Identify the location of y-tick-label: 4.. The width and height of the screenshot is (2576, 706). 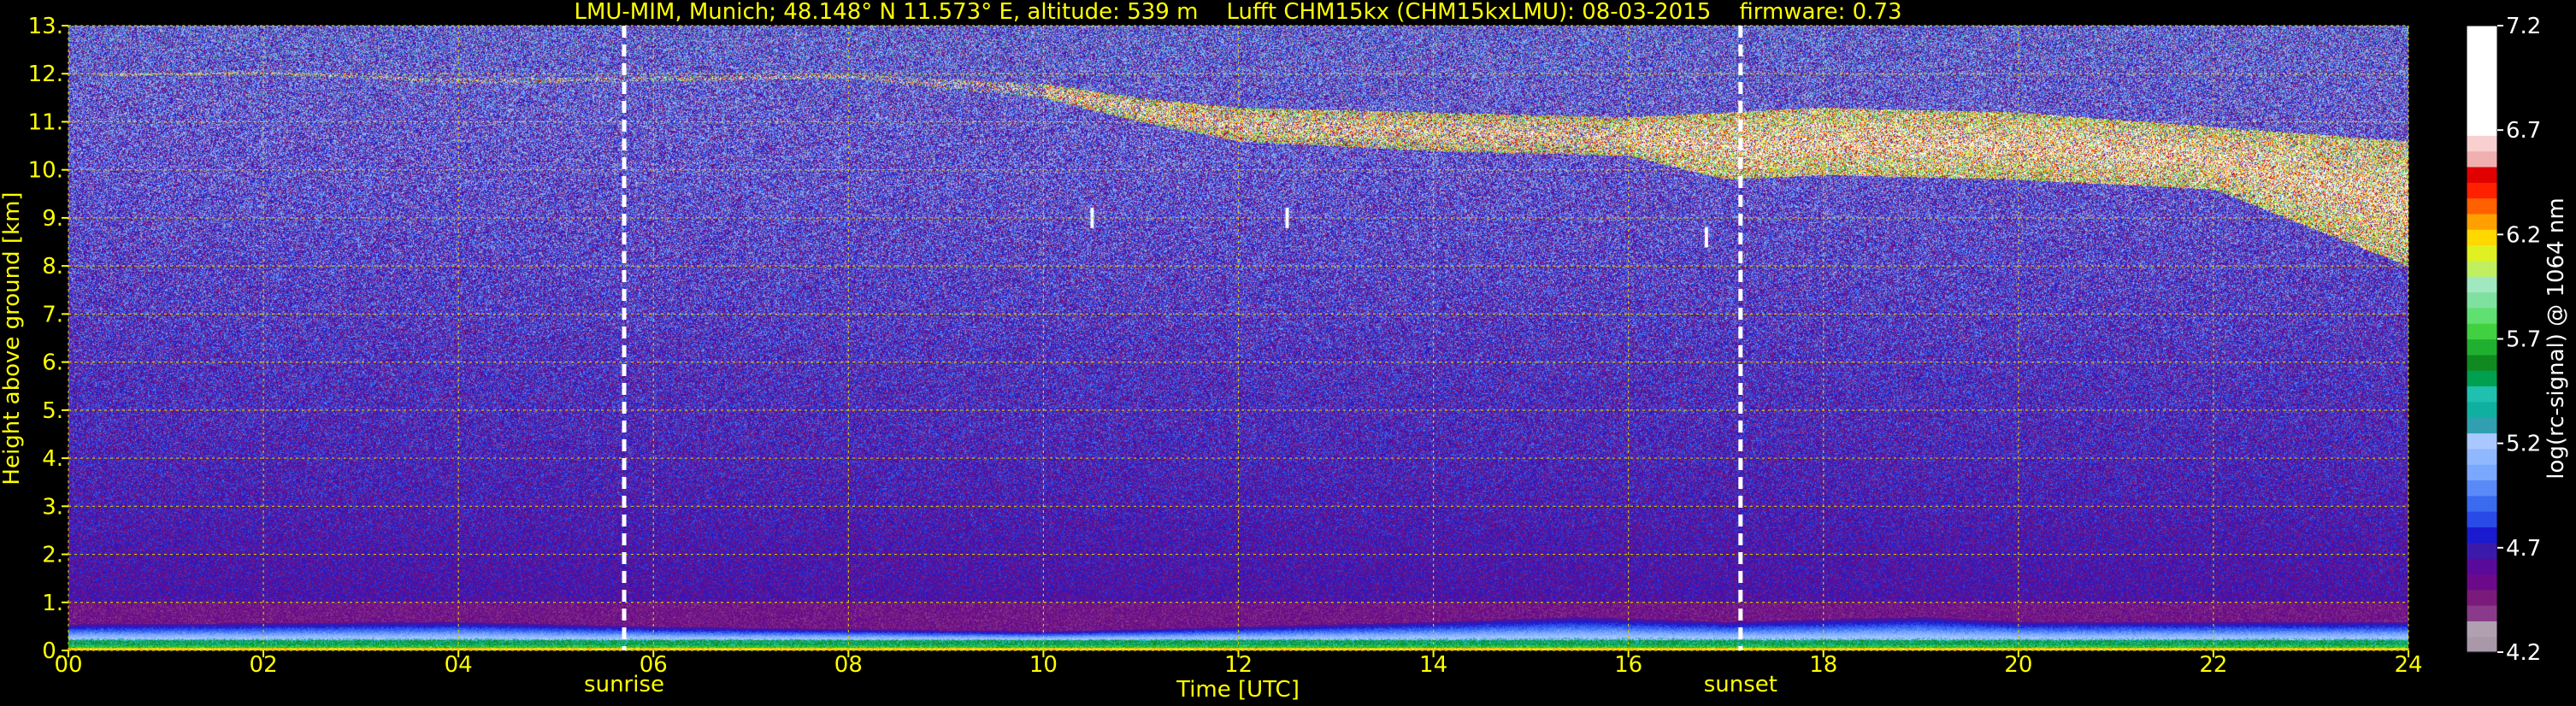
(52, 459).